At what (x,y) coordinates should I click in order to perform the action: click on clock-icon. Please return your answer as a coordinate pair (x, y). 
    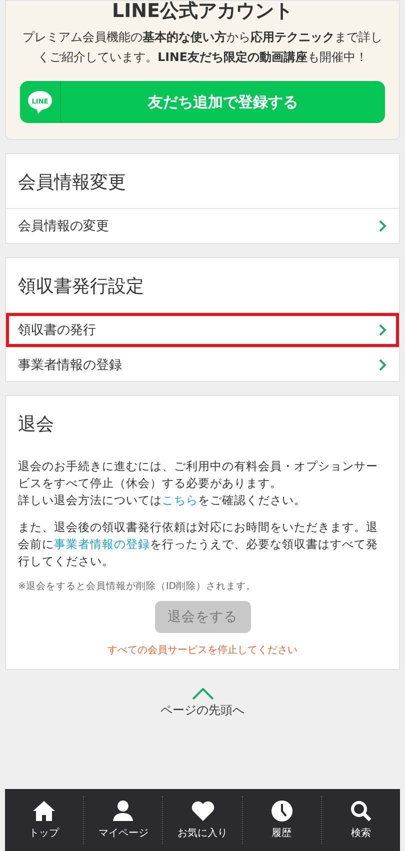
    Looking at the image, I should click on (281, 811).